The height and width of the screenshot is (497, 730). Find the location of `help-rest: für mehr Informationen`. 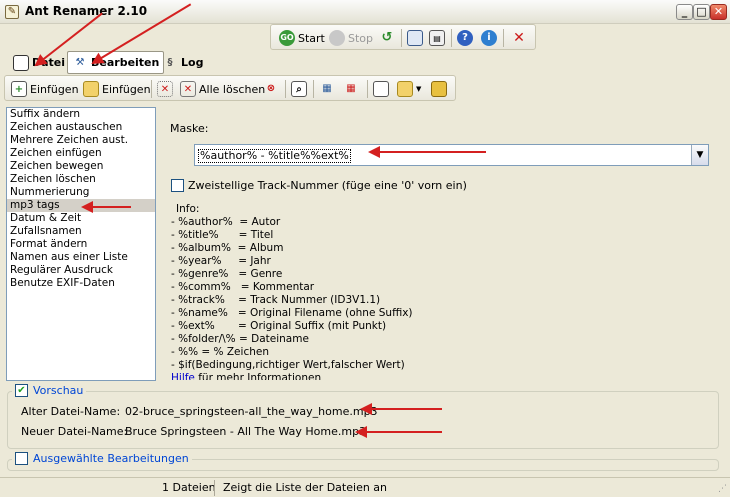

help-rest: für mehr Informationen is located at coordinates (258, 376).